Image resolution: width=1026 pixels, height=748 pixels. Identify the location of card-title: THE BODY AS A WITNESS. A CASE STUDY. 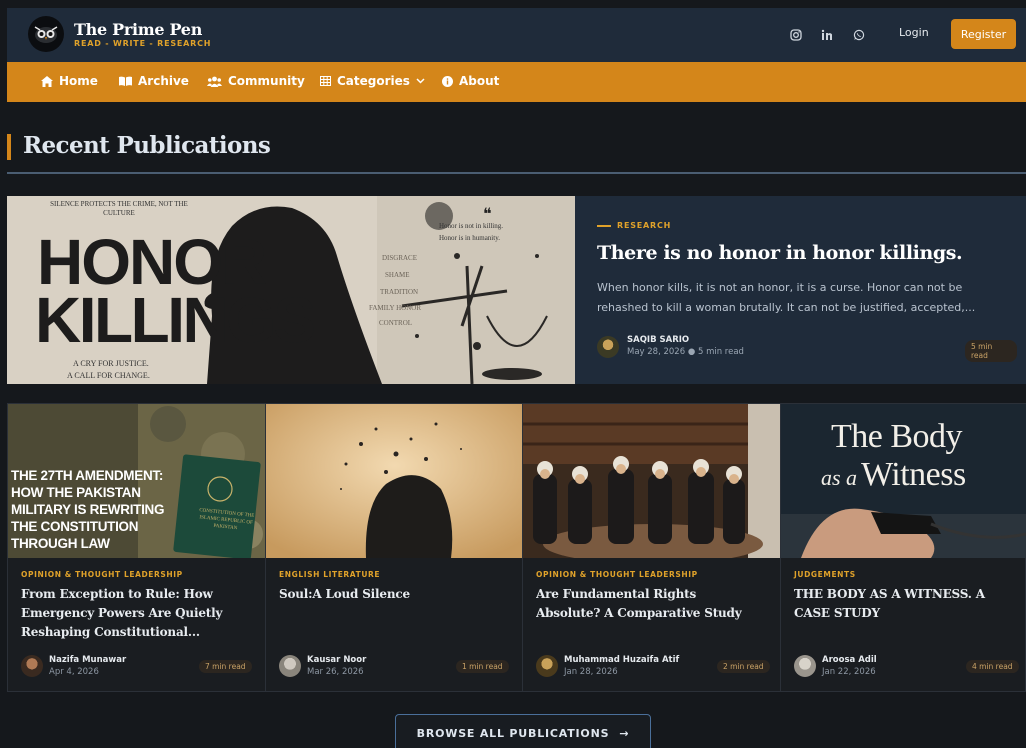
(906, 604).